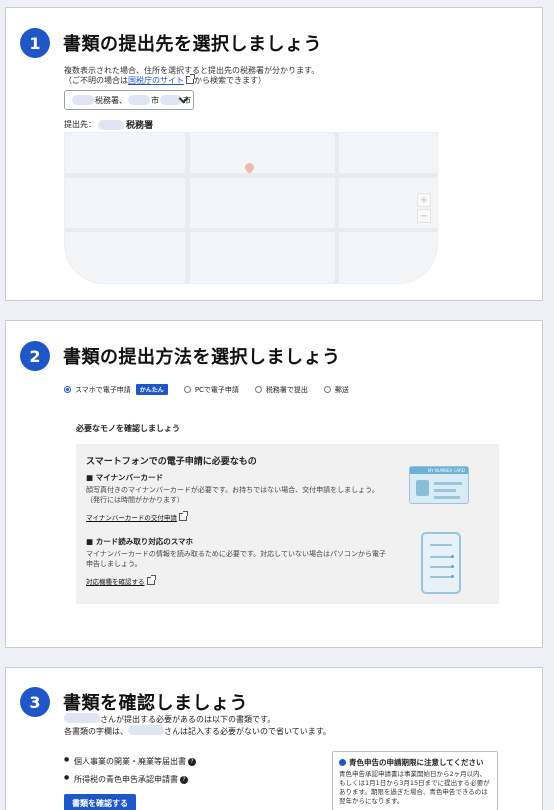 The image size is (554, 810). What do you see at coordinates (247, 731) in the screenshot?
I see `note-line-2-post: さんは記入する必要がないので省いています。` at bounding box center [247, 731].